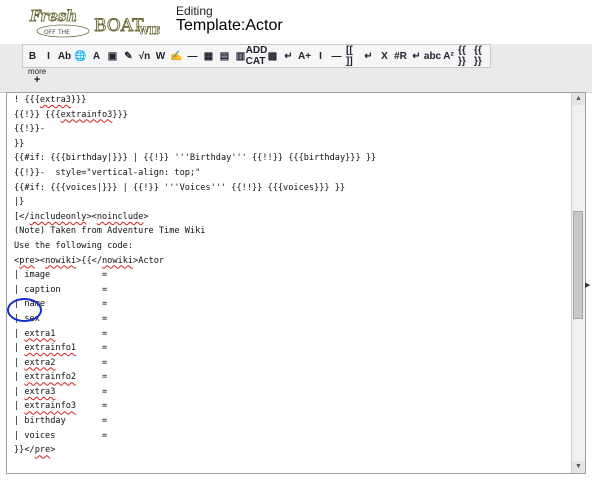 The width and height of the screenshot is (592, 480). What do you see at coordinates (288, 56) in the screenshot?
I see `line-break-button: ↵` at bounding box center [288, 56].